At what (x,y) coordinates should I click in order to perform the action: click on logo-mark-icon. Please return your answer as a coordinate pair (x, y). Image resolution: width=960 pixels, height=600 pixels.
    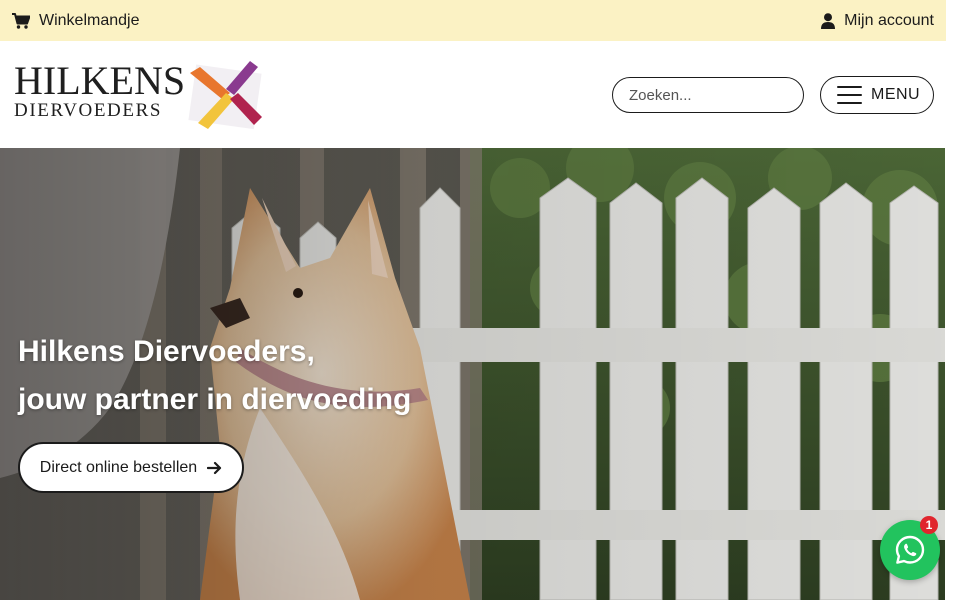
    Looking at the image, I should click on (225, 95).